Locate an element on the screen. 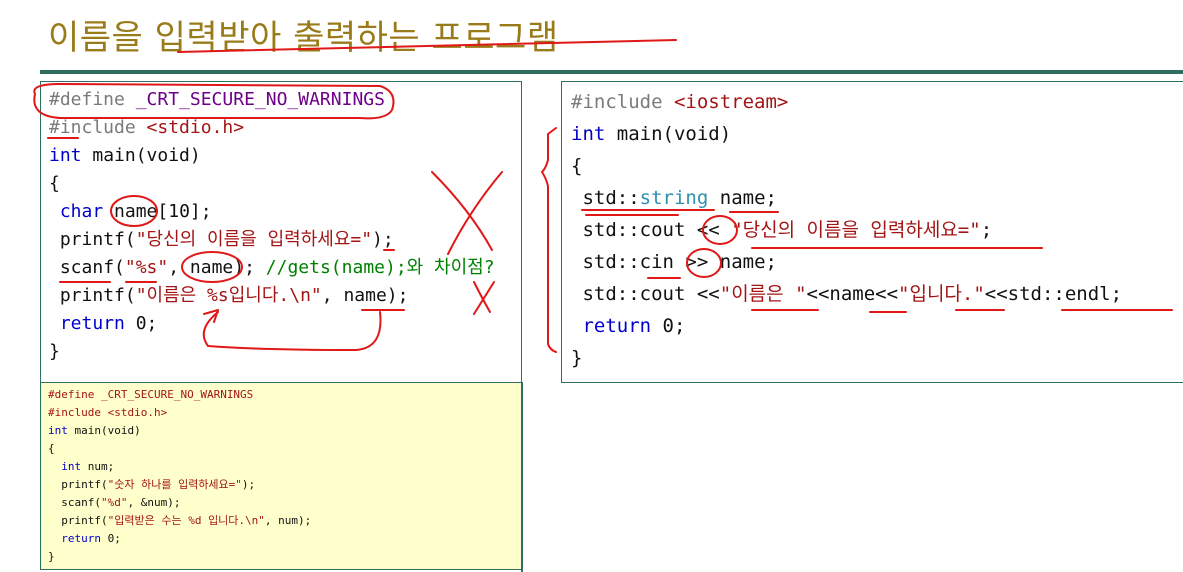 Image resolution: width=1183 pixels, height=572 pixels. code-token: <iostream> is located at coordinates (731, 102).